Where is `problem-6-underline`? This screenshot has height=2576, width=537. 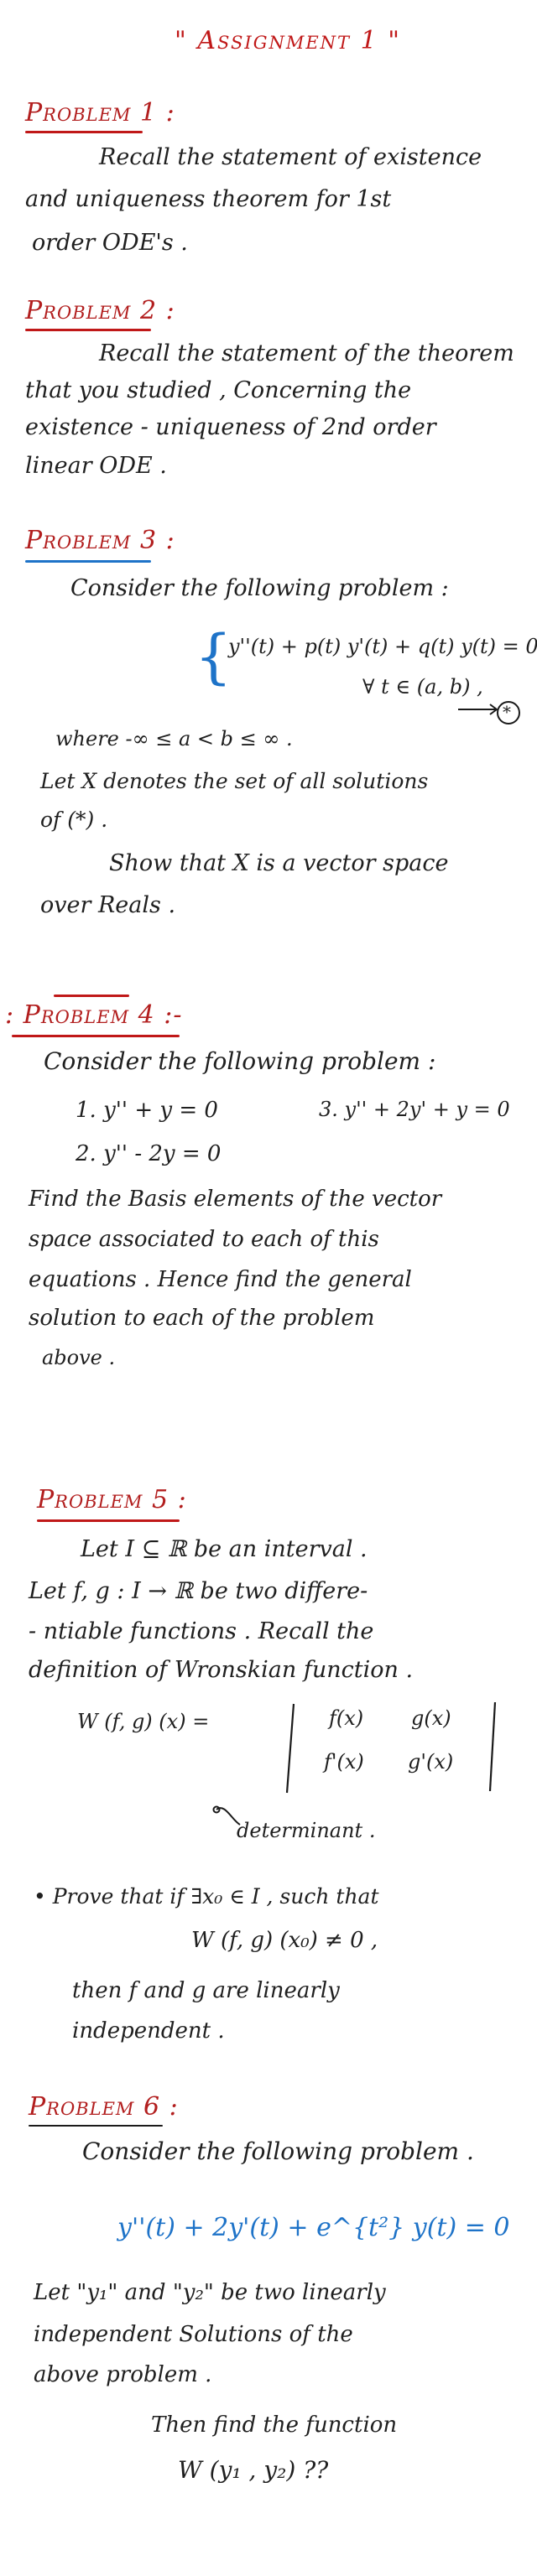 problem-6-underline is located at coordinates (96, 2126).